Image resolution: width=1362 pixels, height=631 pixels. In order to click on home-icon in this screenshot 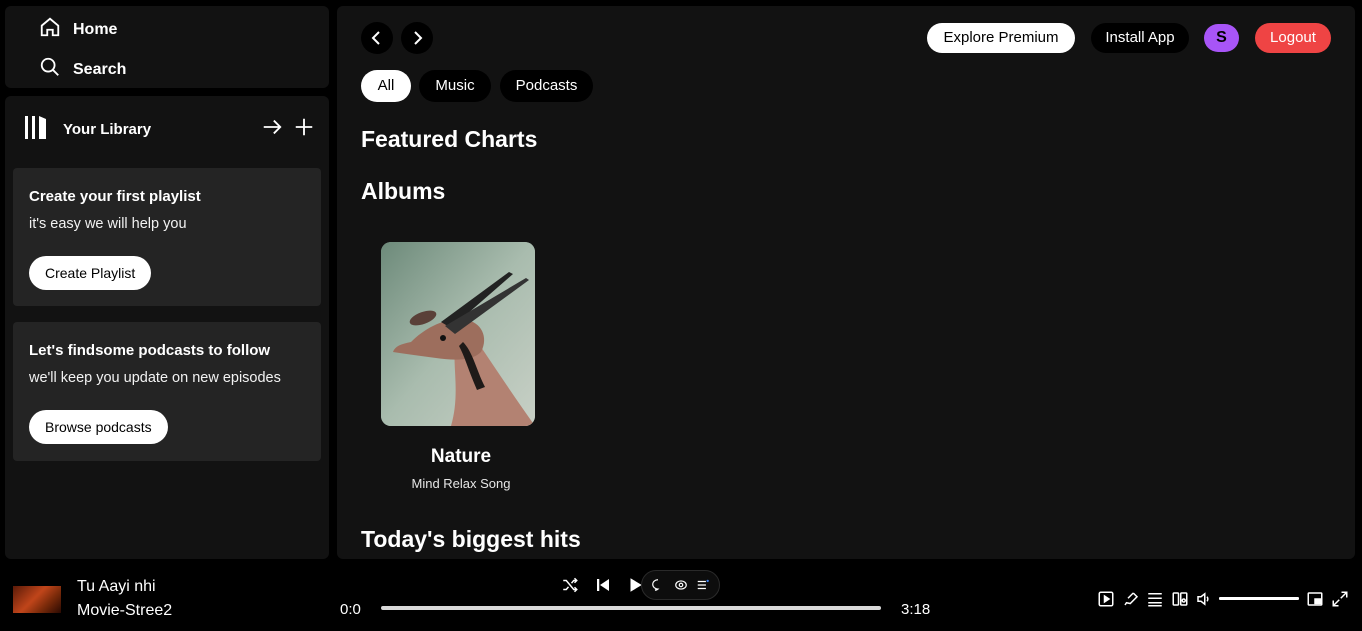, I will do `click(50, 29)`.